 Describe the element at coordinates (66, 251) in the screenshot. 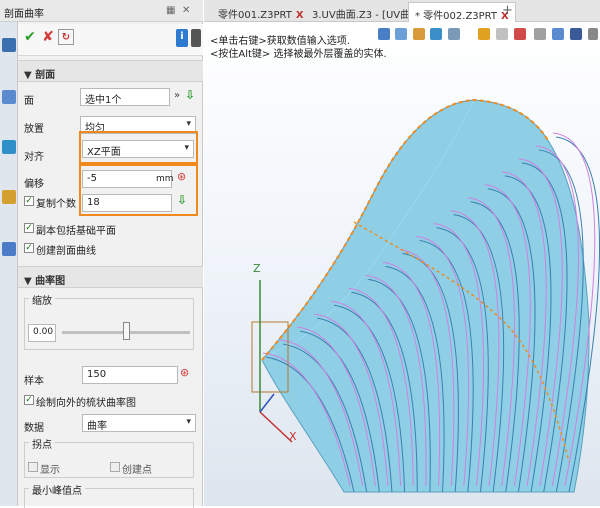

I see `create-profile-curve-label: 创建剖面曲线` at that location.